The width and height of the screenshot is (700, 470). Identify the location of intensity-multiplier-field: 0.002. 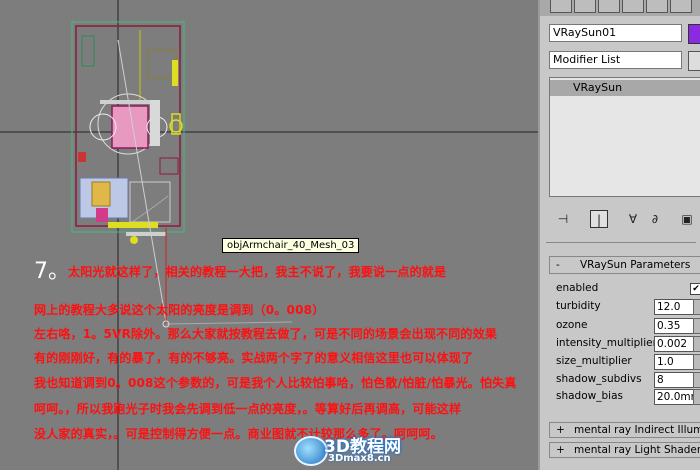
(674, 344).